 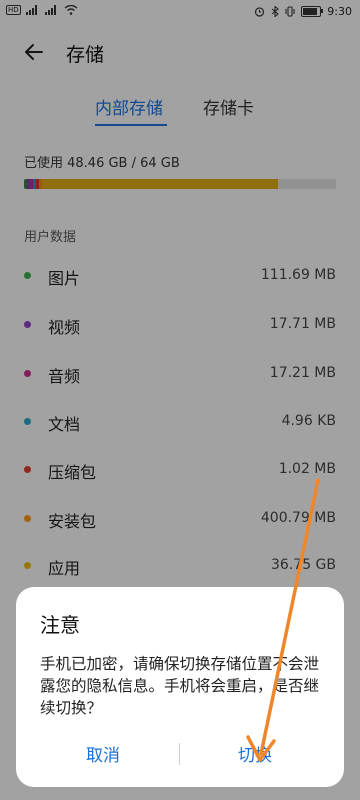 I want to click on dialog-message: 手机已加密，请确保切换存储位置不会泄露您的隐私信息。手机将会重启，是否继续切换？, so click(x=180, y=686).